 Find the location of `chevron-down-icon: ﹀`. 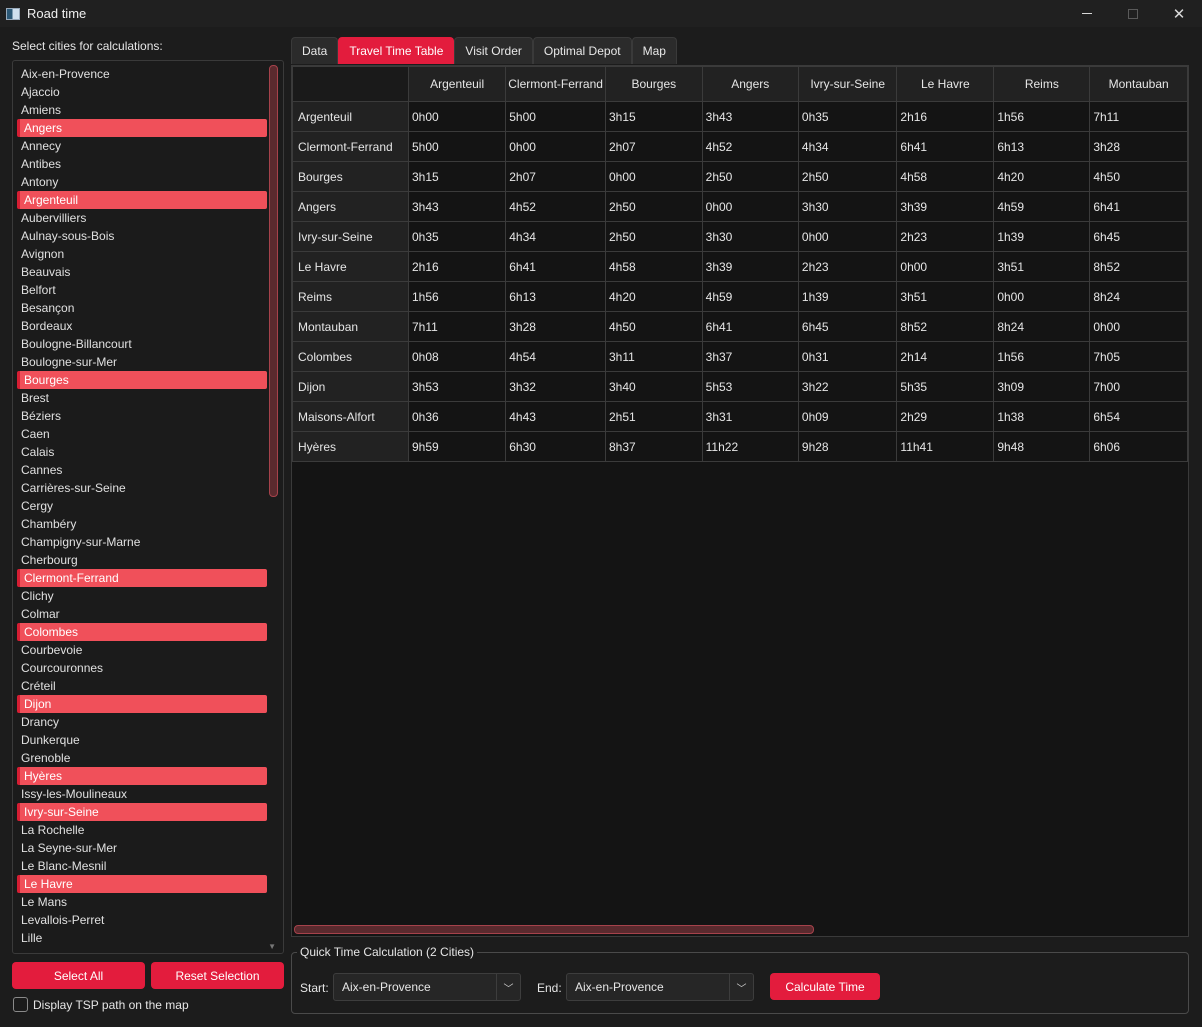

chevron-down-icon: ﹀ is located at coordinates (741, 987).